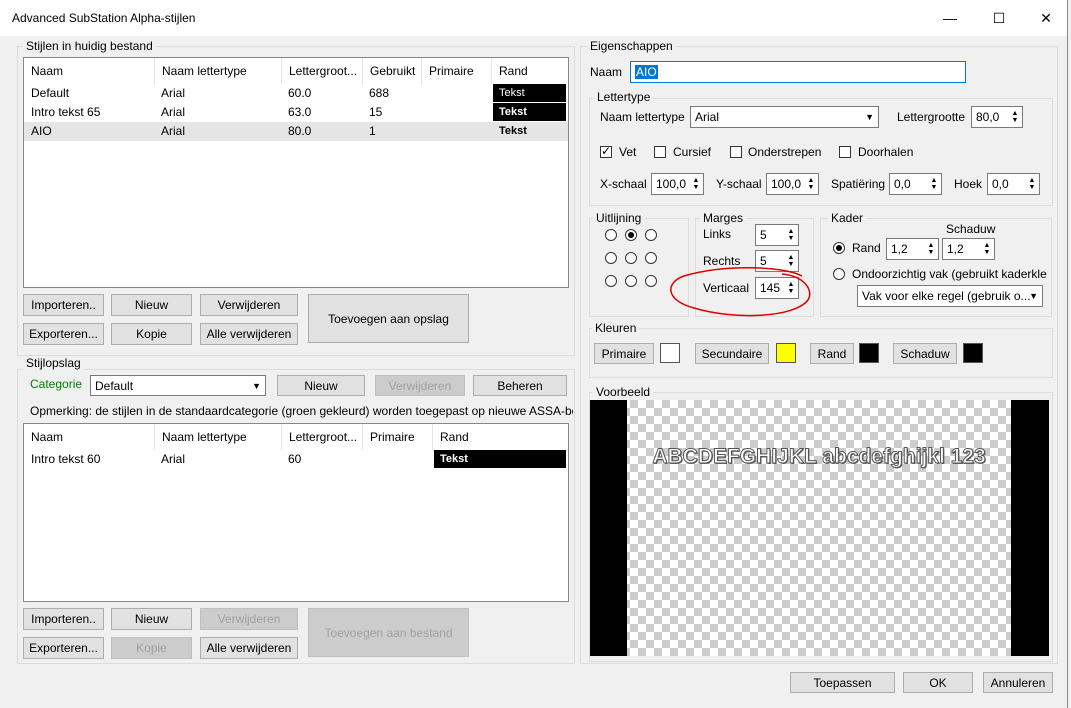  I want to click on delete-style-button: Verwijderen, so click(249, 305).